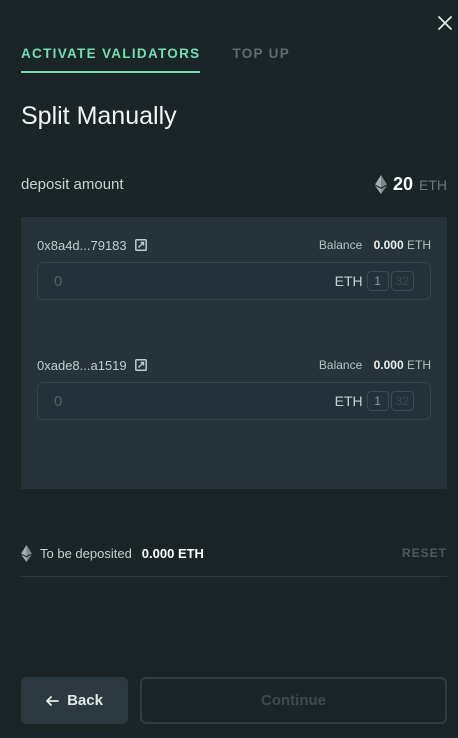  What do you see at coordinates (424, 553) in the screenshot?
I see `reset-button: RESET` at bounding box center [424, 553].